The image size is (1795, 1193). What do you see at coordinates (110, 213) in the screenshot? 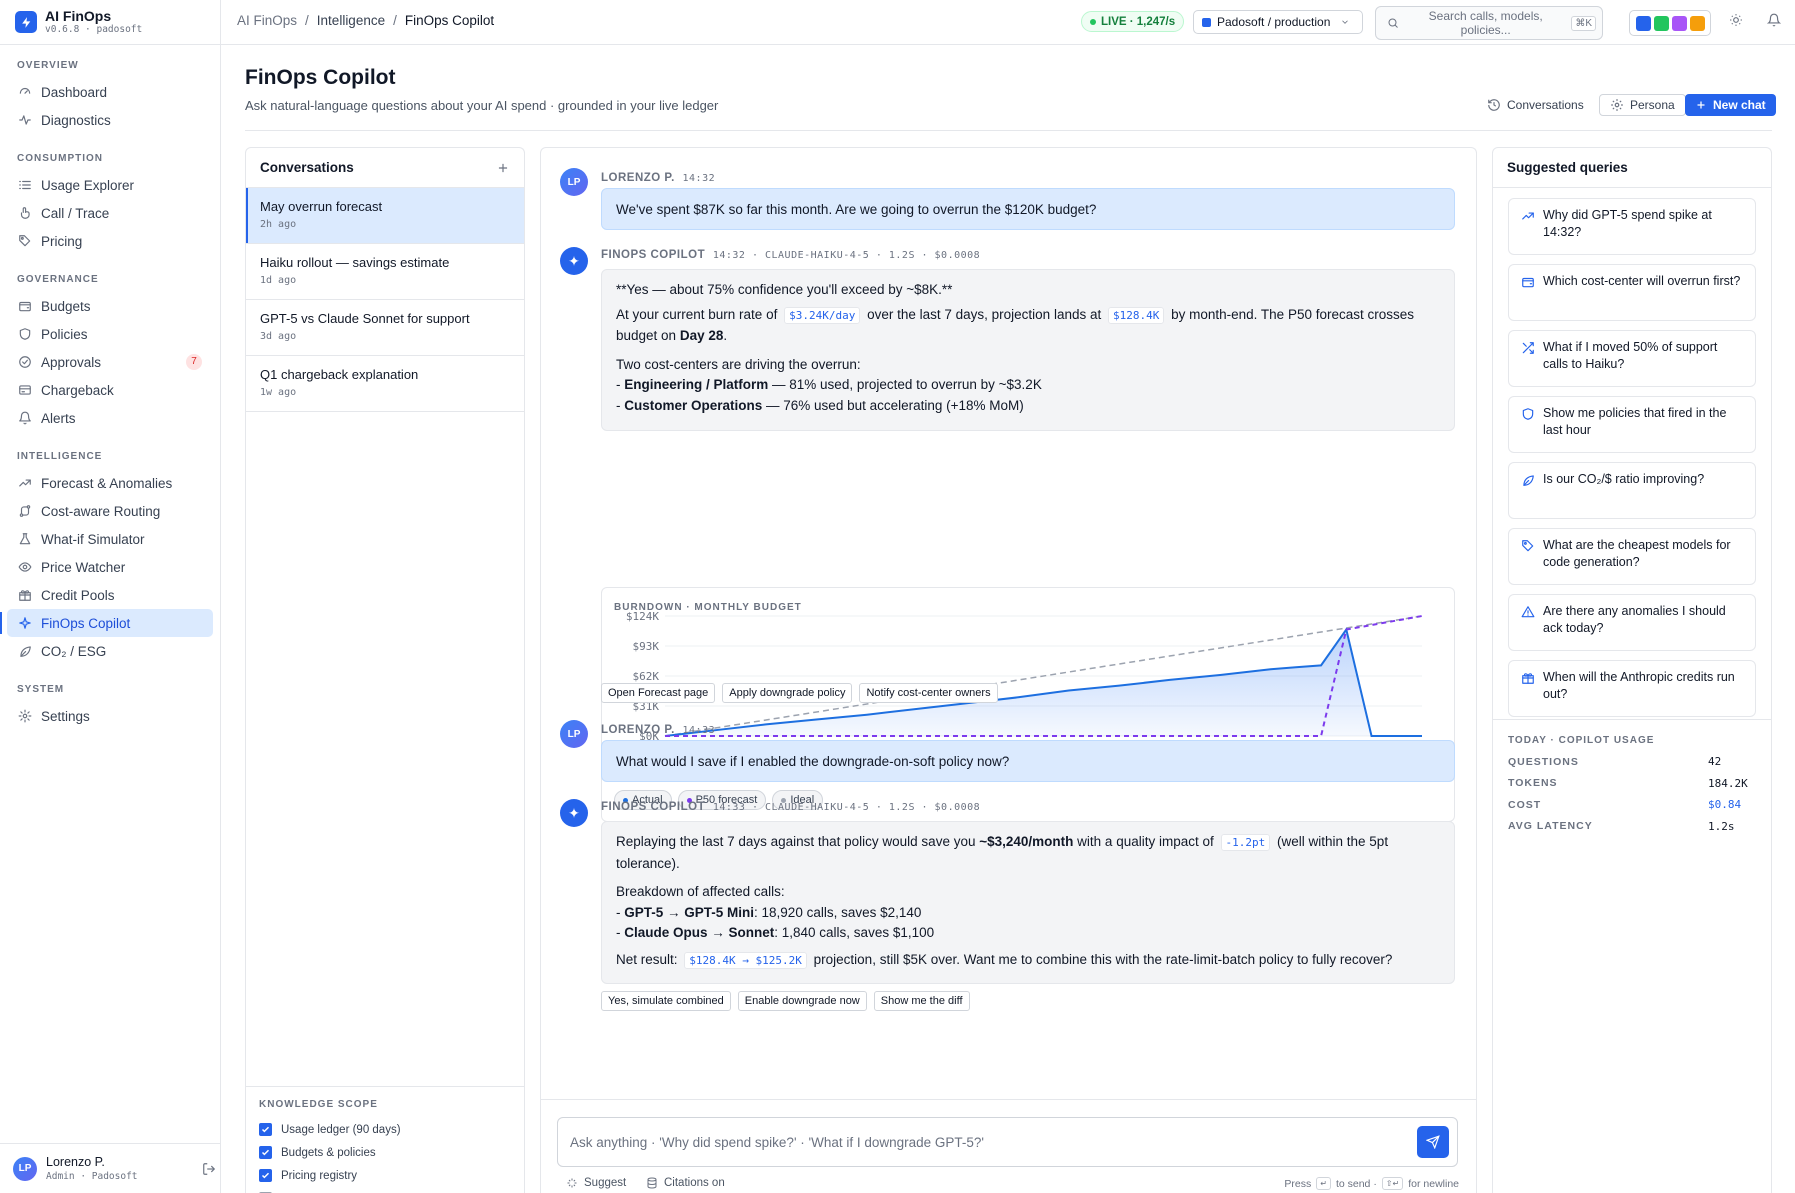
I see `sidebar-item-call-trace: Call / Trace` at bounding box center [110, 213].